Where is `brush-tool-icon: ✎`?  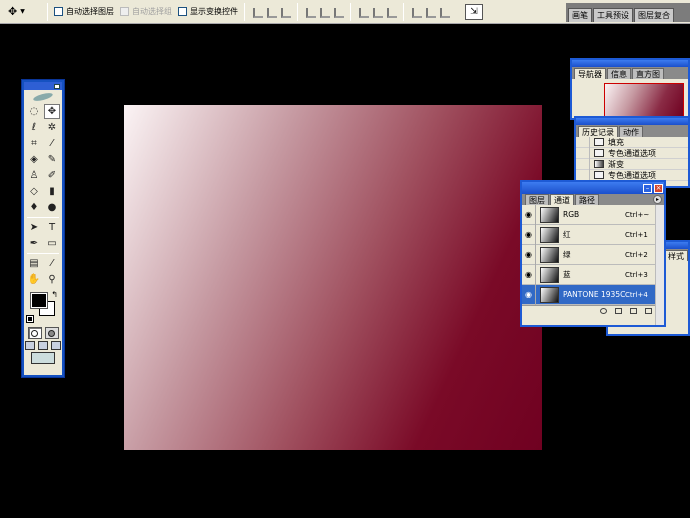
brush-tool-icon: ✎ is located at coordinates (52, 159).